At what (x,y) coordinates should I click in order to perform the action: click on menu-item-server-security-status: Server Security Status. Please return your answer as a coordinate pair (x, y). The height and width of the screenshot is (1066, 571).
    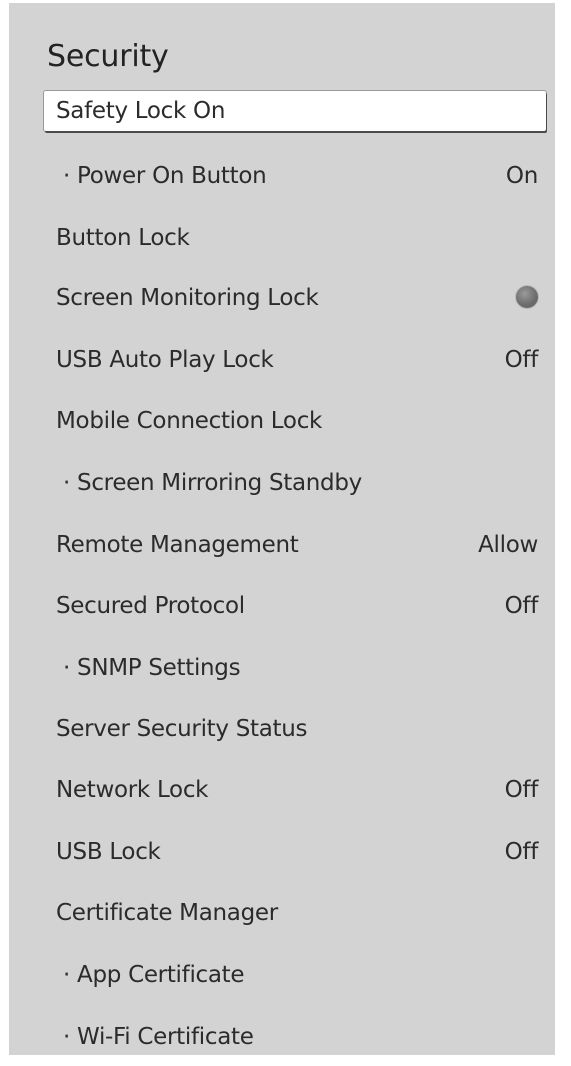
    Looking at the image, I should click on (282, 729).